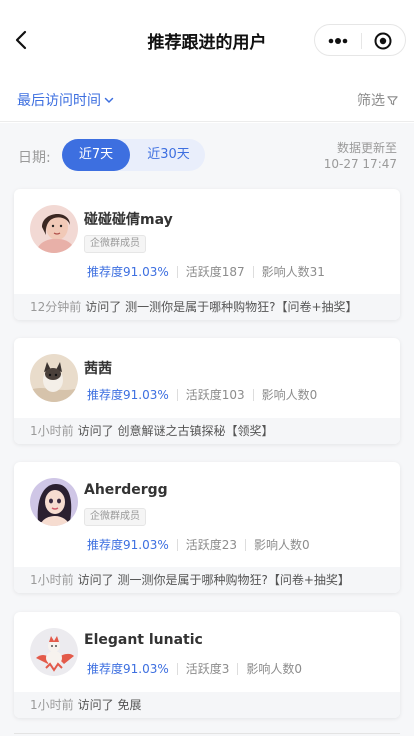  I want to click on visit-time: 12分钟前, so click(56, 307).